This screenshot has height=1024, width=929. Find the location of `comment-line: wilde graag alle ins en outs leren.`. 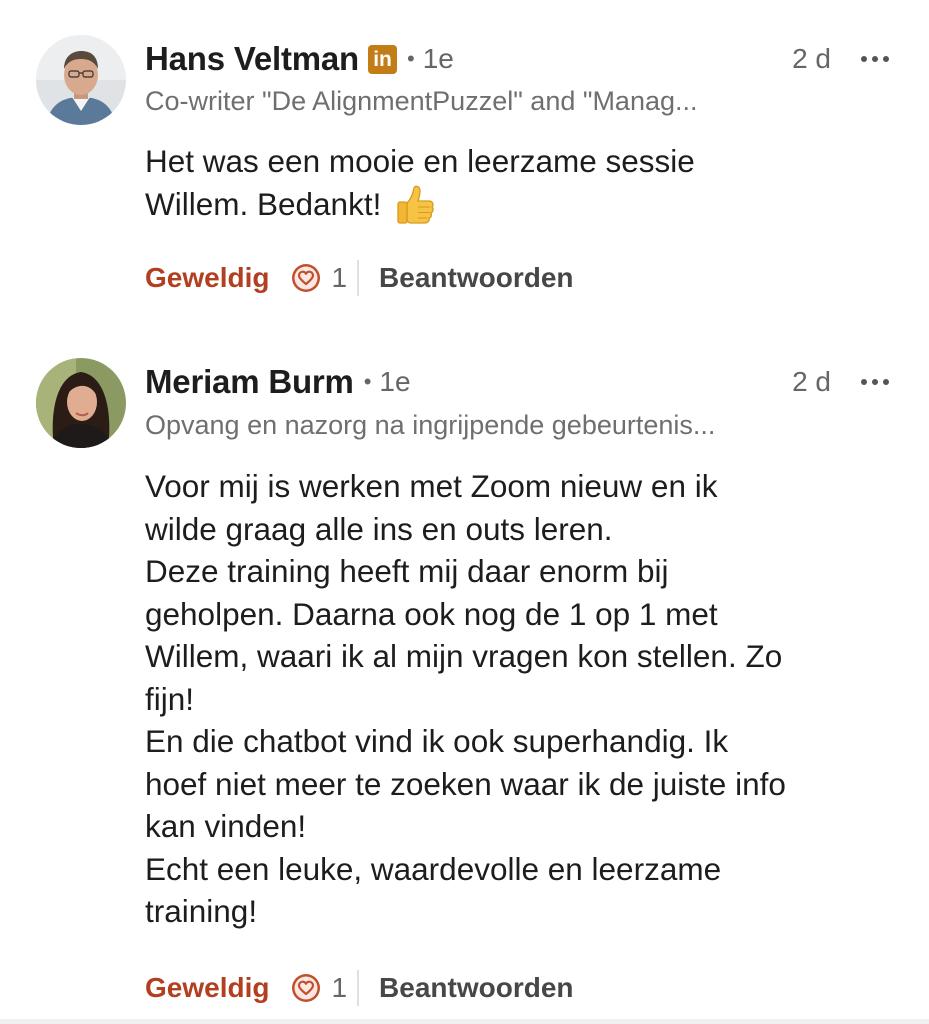

comment-line: wilde graag alle ins en outs leren. is located at coordinates (379, 528).